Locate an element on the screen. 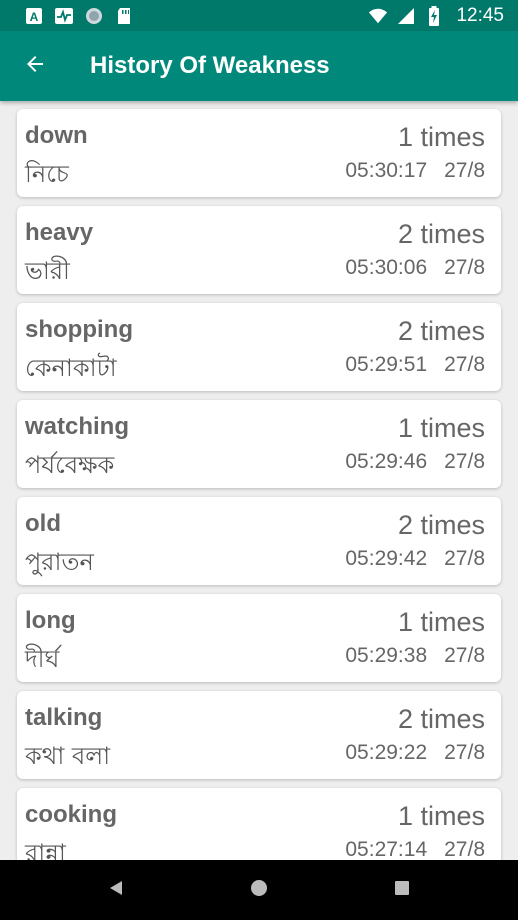 The image size is (518, 920). meaning-text: রান্না is located at coordinates (45, 849).